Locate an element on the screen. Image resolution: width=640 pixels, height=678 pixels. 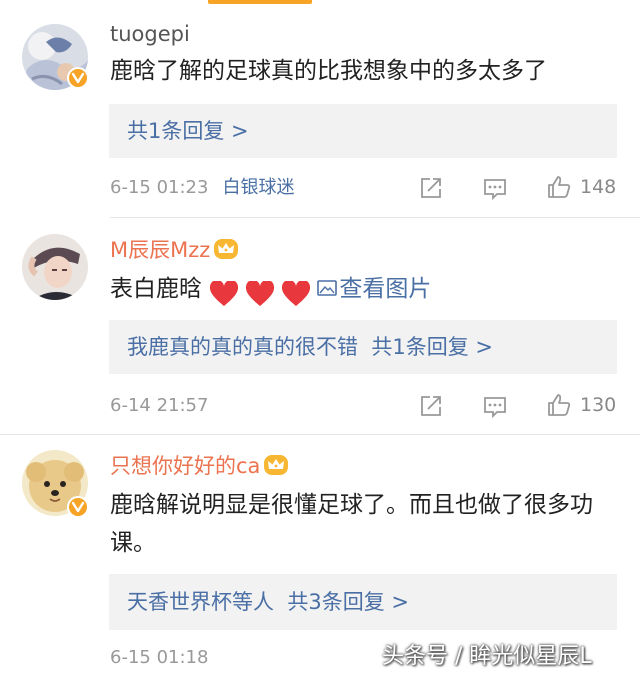
reply-line: 天香世界杯等人 共3条回复 > is located at coordinates (268, 602).